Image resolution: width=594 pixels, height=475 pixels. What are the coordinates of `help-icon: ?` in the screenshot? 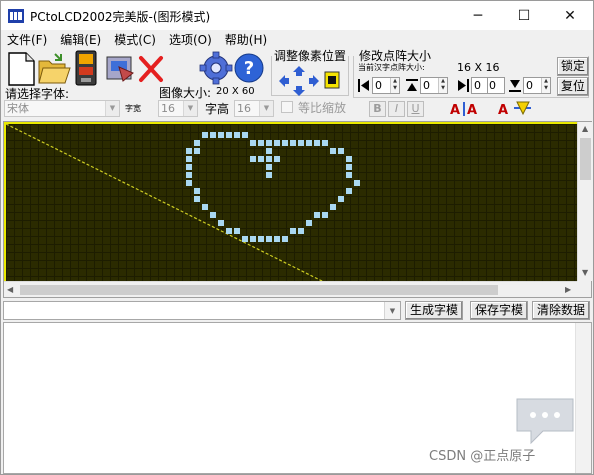 It's located at (249, 68).